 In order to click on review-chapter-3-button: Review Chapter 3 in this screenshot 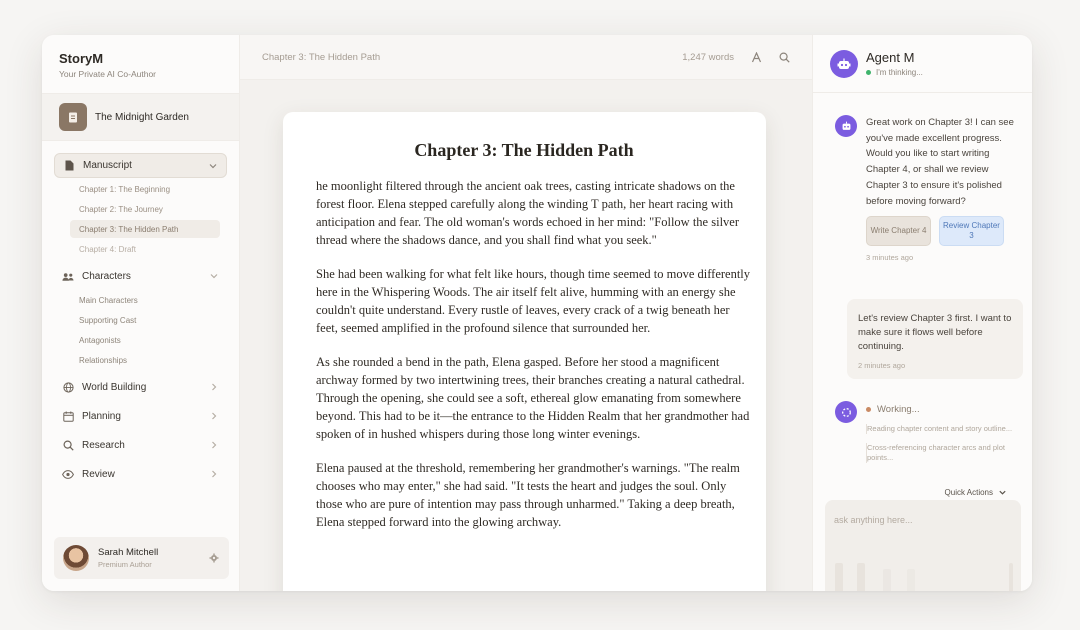, I will do `click(971, 231)`.